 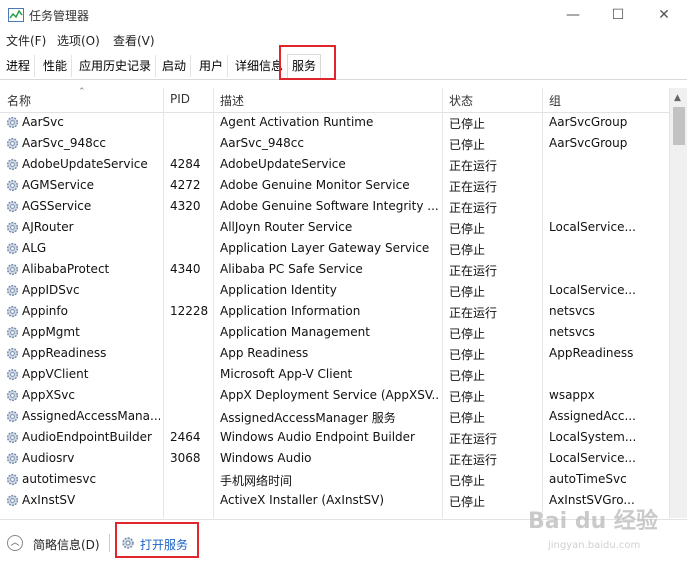 I want to click on tab-users: 用户, so click(x=212, y=66).